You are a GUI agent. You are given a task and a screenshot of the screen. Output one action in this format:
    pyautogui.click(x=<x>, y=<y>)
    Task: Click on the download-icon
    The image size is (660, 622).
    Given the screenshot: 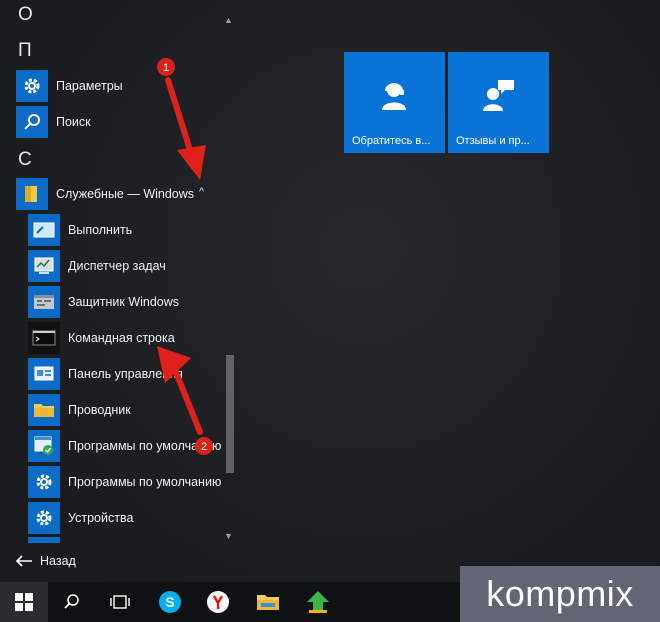 What is the action you would take?
    pyautogui.click(x=318, y=602)
    